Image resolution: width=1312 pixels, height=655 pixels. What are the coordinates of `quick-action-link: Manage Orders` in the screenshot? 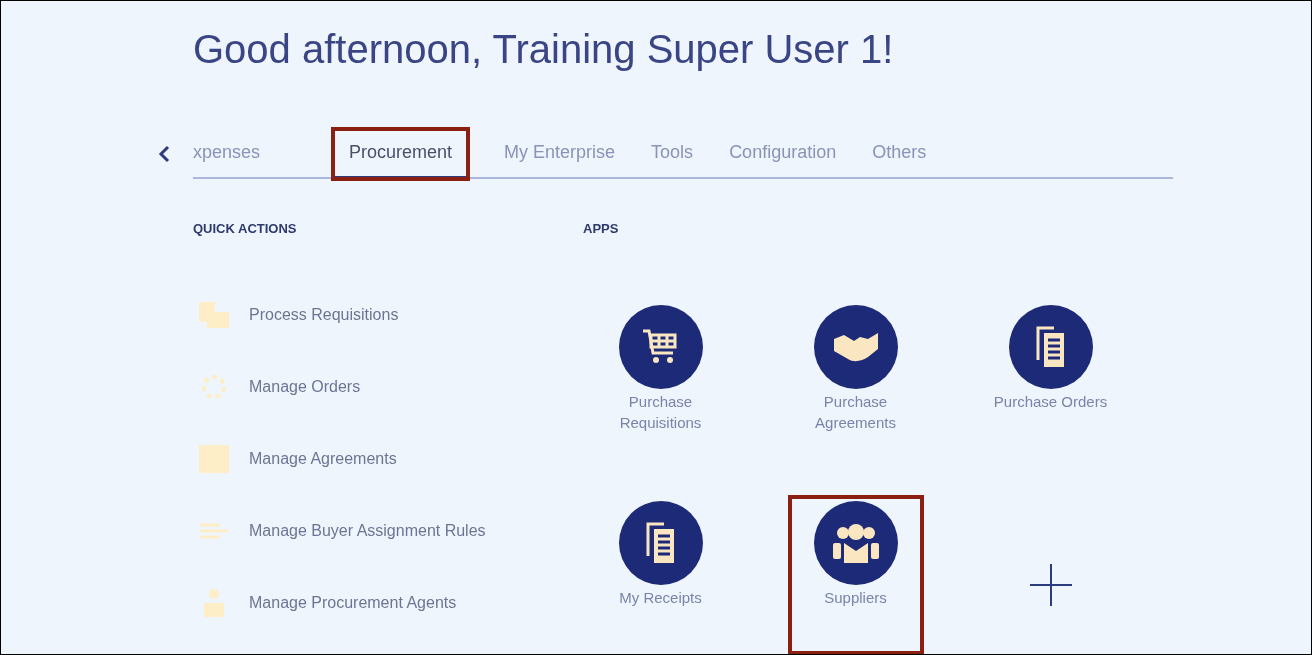 It's located at (388, 386).